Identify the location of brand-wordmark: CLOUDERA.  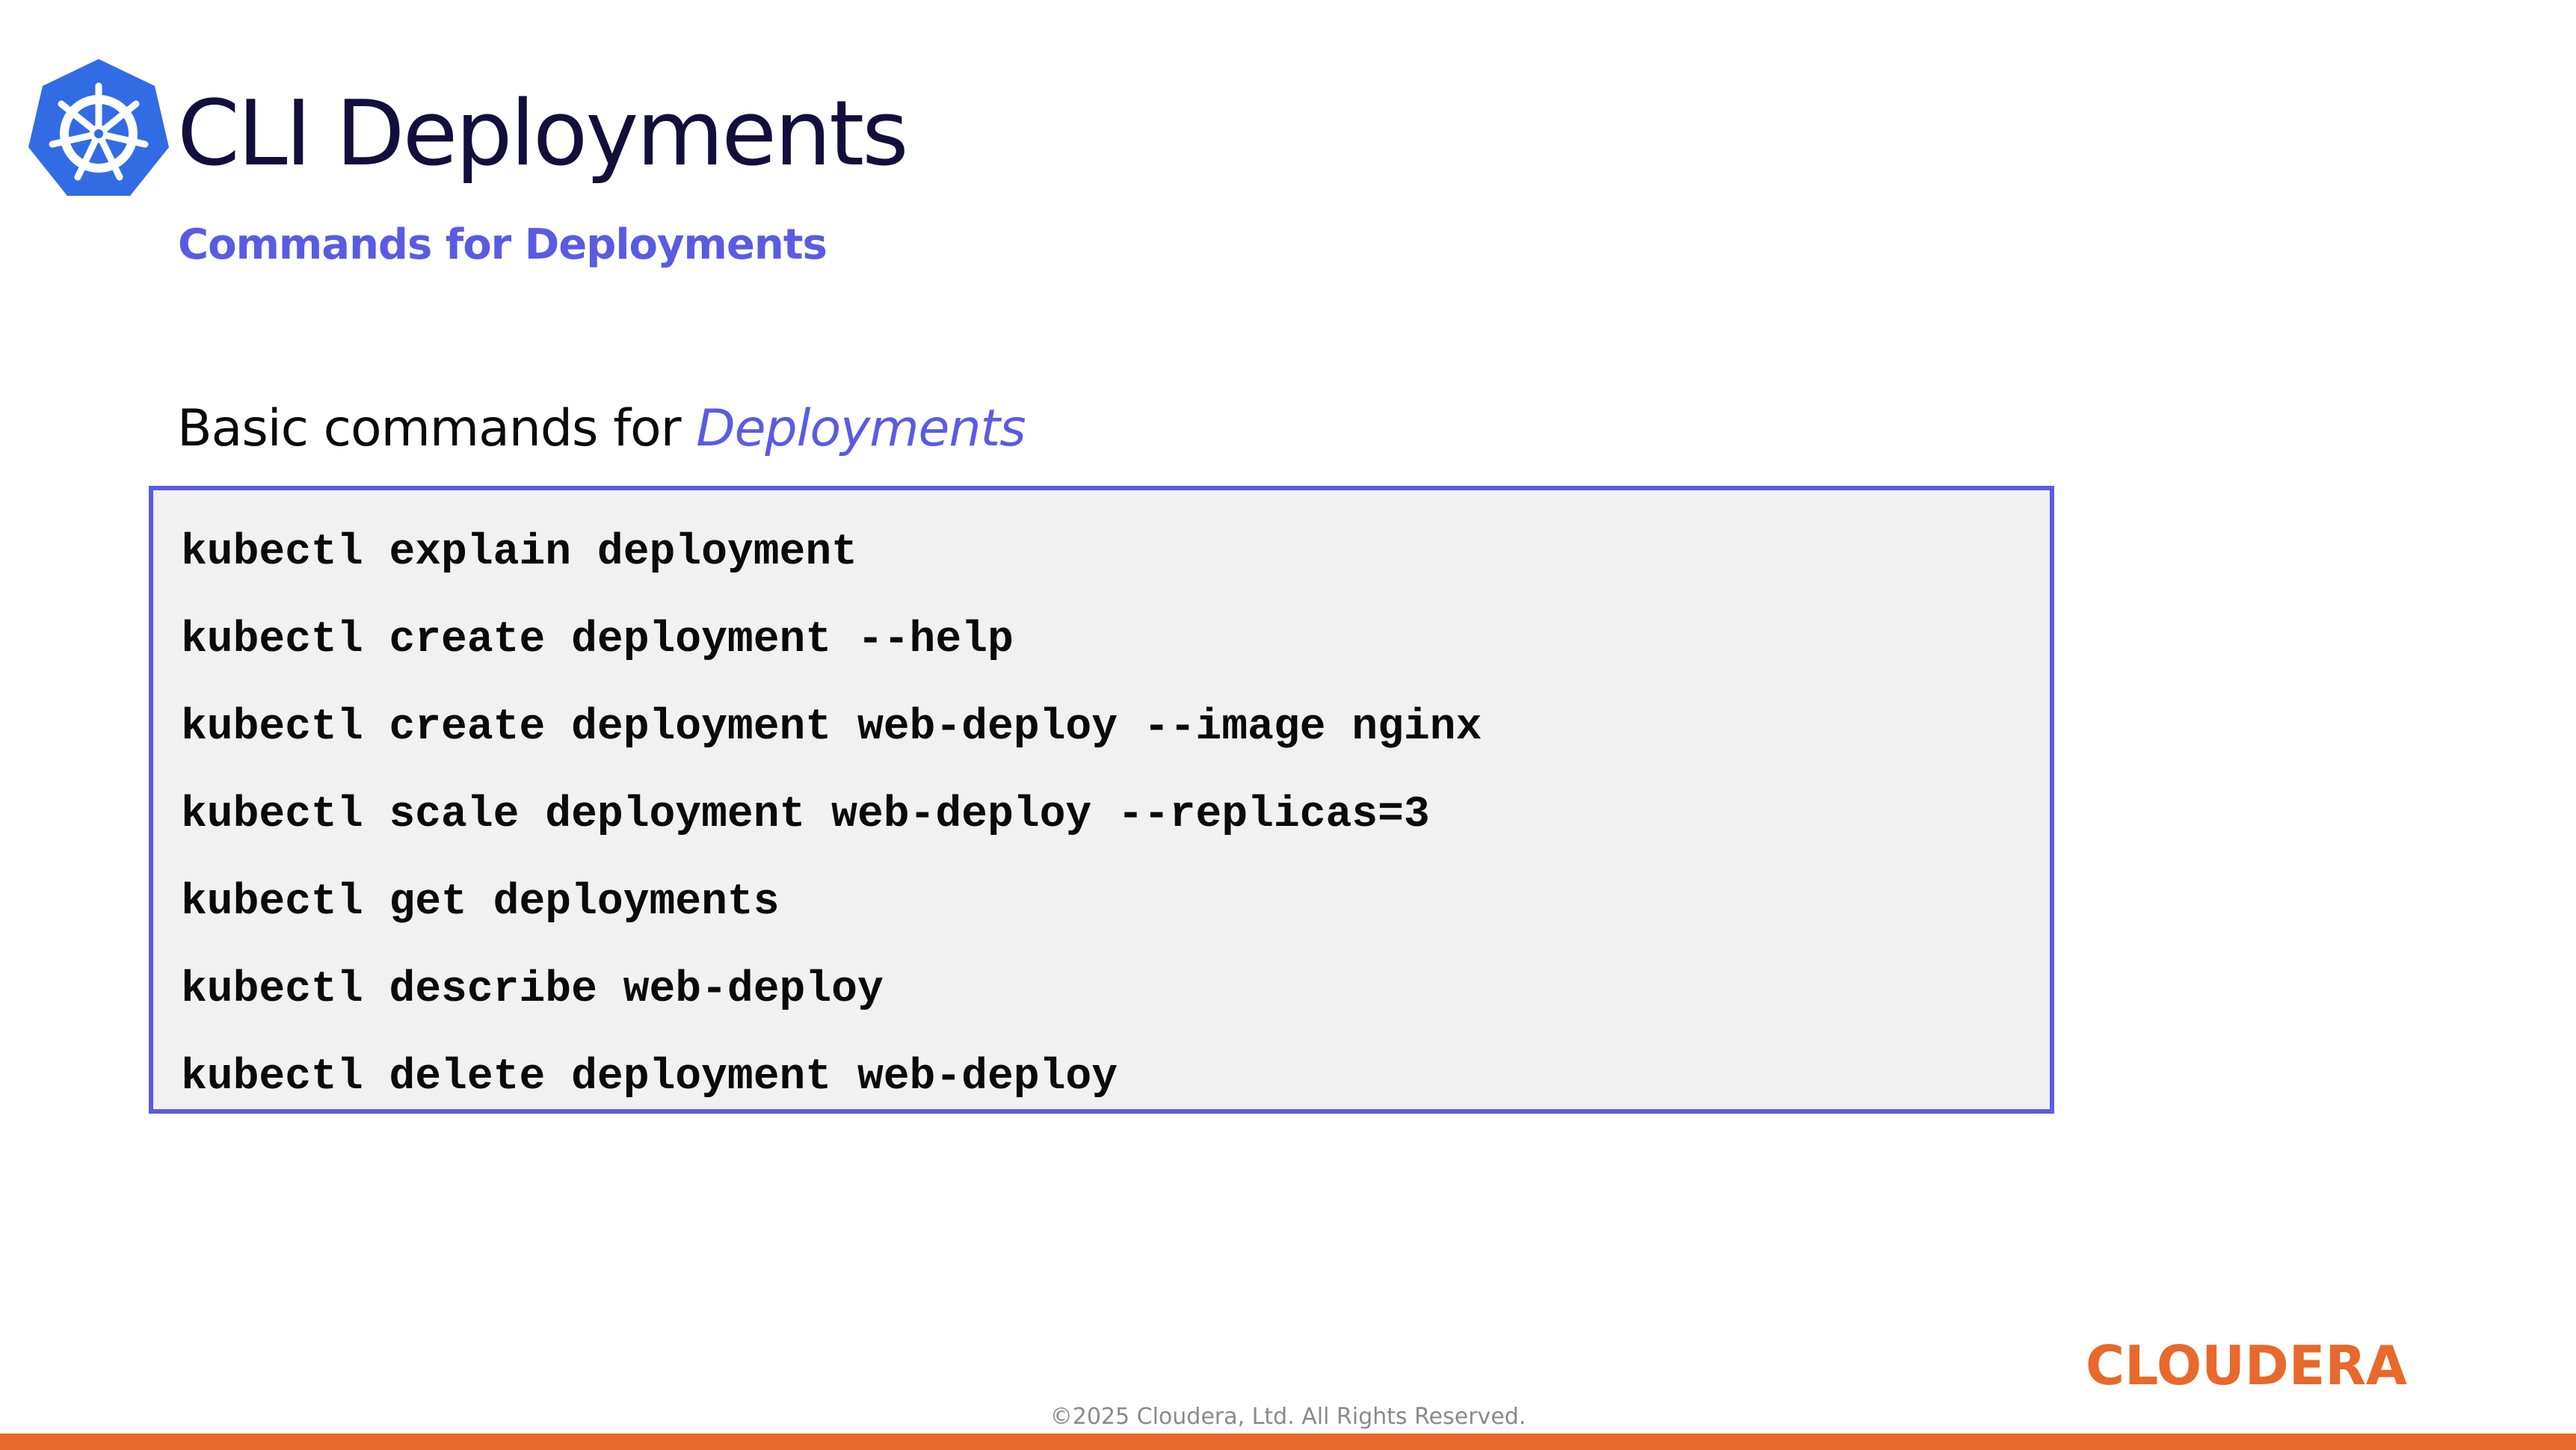
(2246, 1365).